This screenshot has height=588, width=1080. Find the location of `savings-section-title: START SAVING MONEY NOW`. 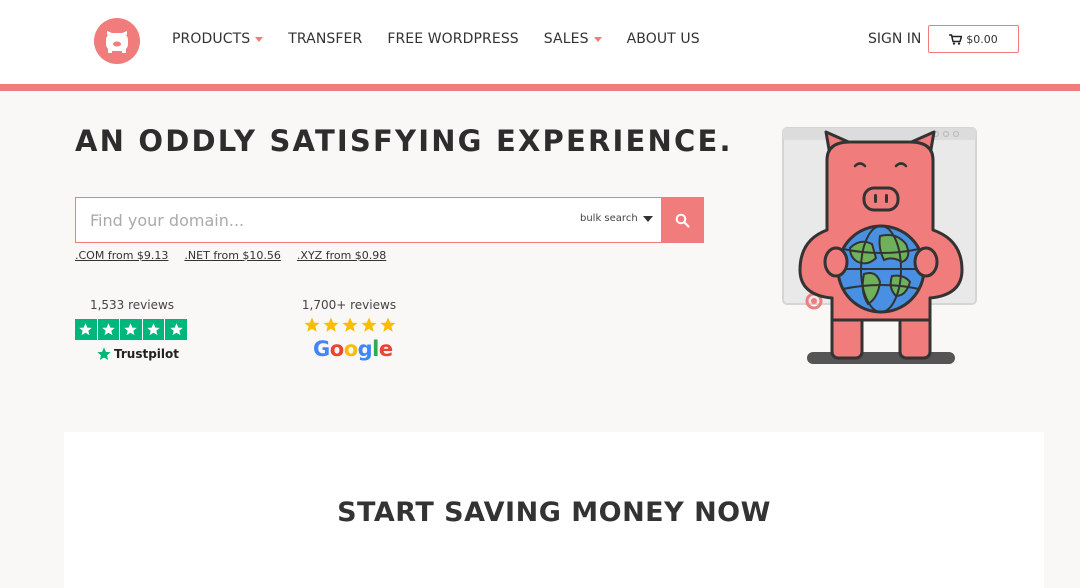

savings-section-title: START SAVING MONEY NOW is located at coordinates (554, 512).